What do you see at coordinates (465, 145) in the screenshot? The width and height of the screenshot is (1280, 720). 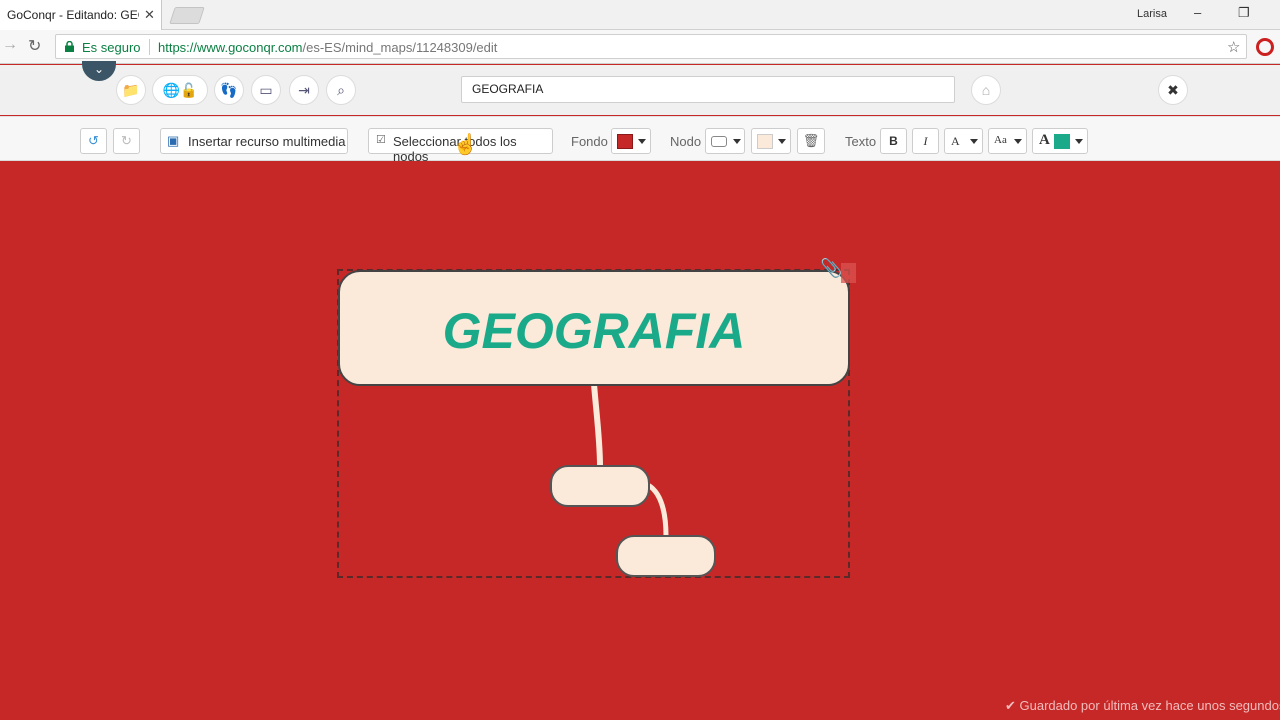 I see `hand-cursor-icon: ☝` at bounding box center [465, 145].